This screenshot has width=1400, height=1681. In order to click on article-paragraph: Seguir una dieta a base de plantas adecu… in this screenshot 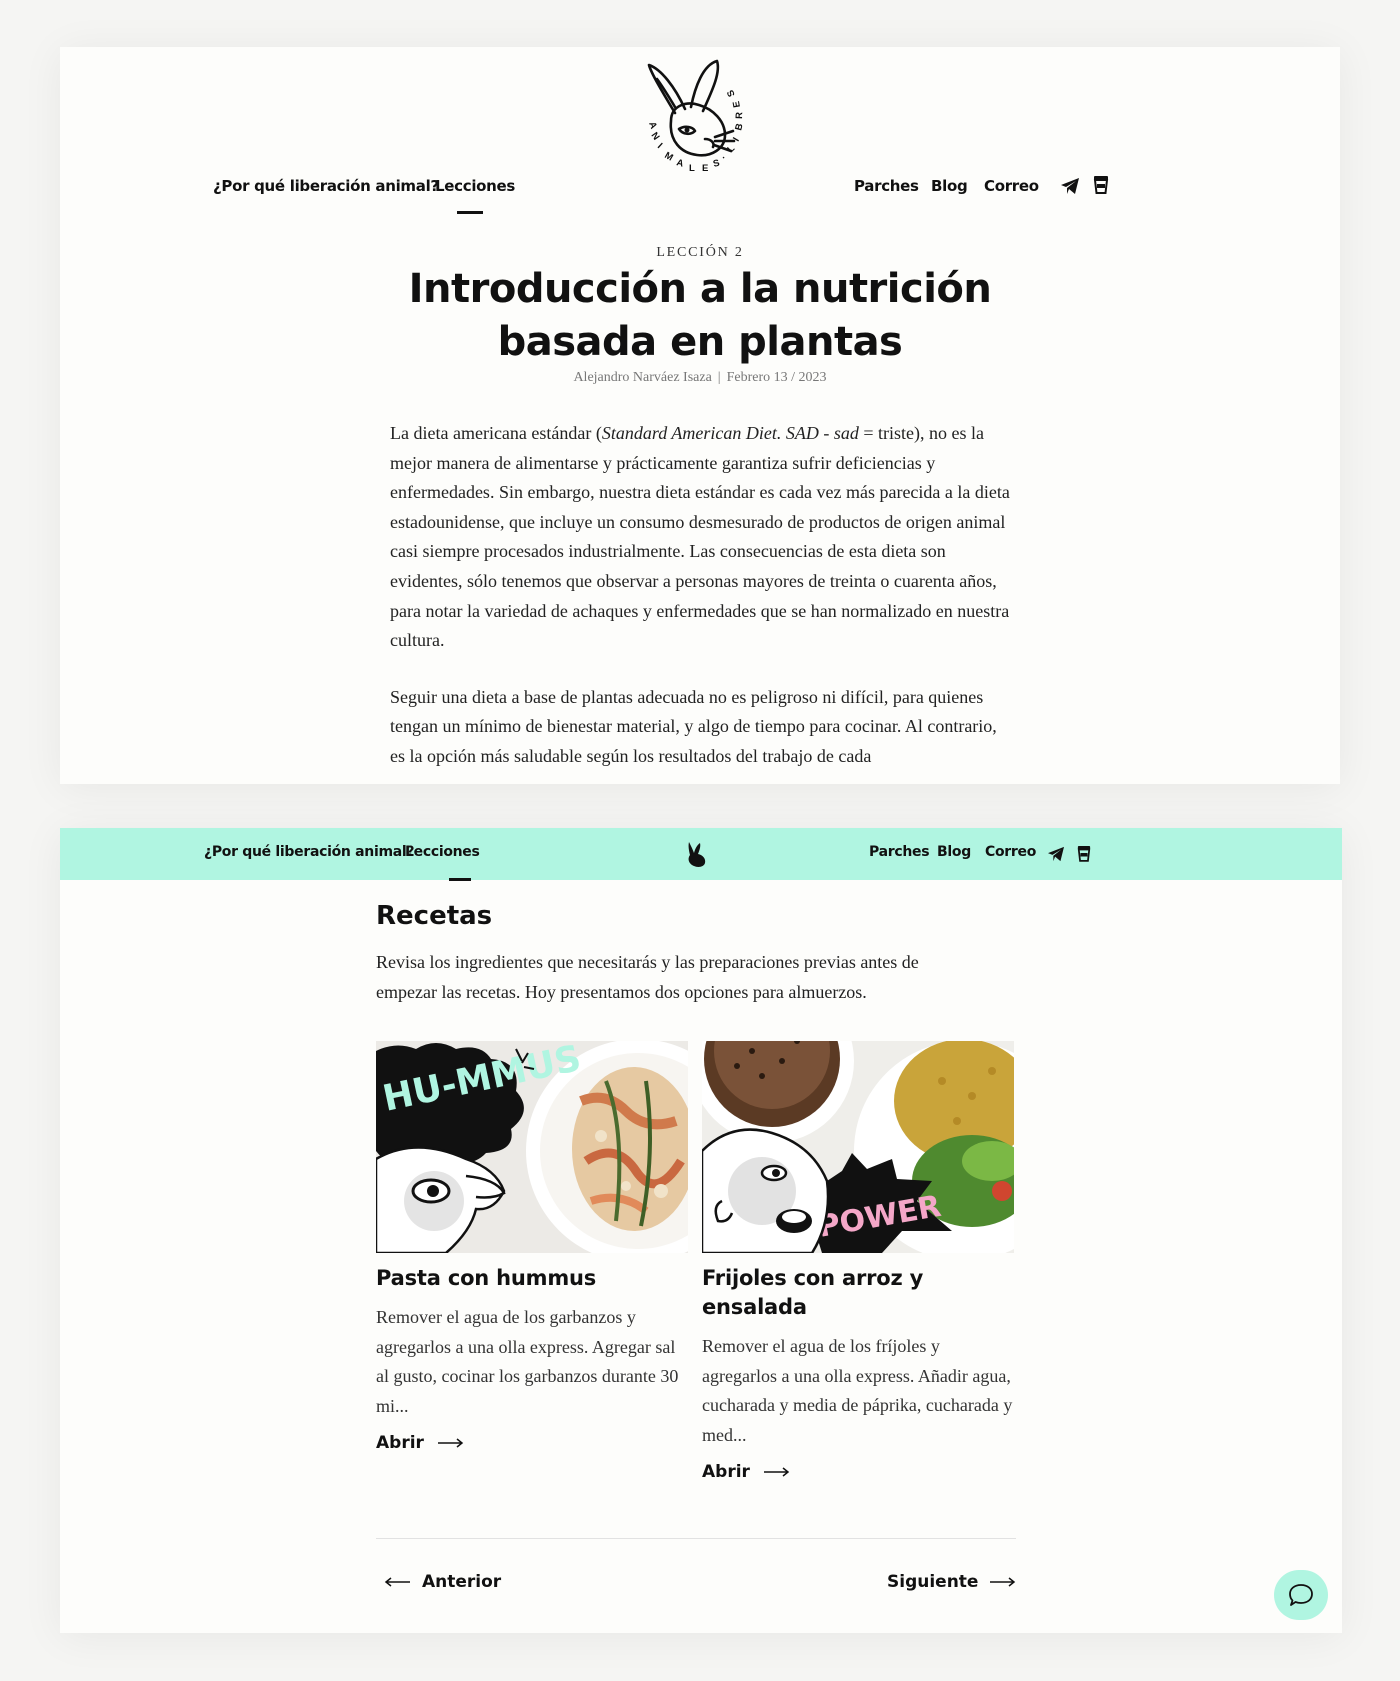, I will do `click(693, 726)`.